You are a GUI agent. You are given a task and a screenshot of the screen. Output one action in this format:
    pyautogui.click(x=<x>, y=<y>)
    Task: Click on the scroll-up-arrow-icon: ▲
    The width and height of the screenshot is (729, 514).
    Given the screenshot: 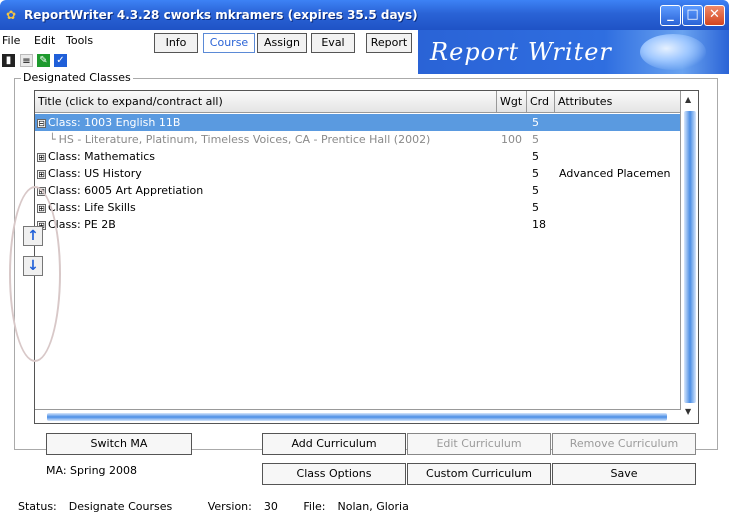 What is the action you would take?
    pyautogui.click(x=688, y=99)
    